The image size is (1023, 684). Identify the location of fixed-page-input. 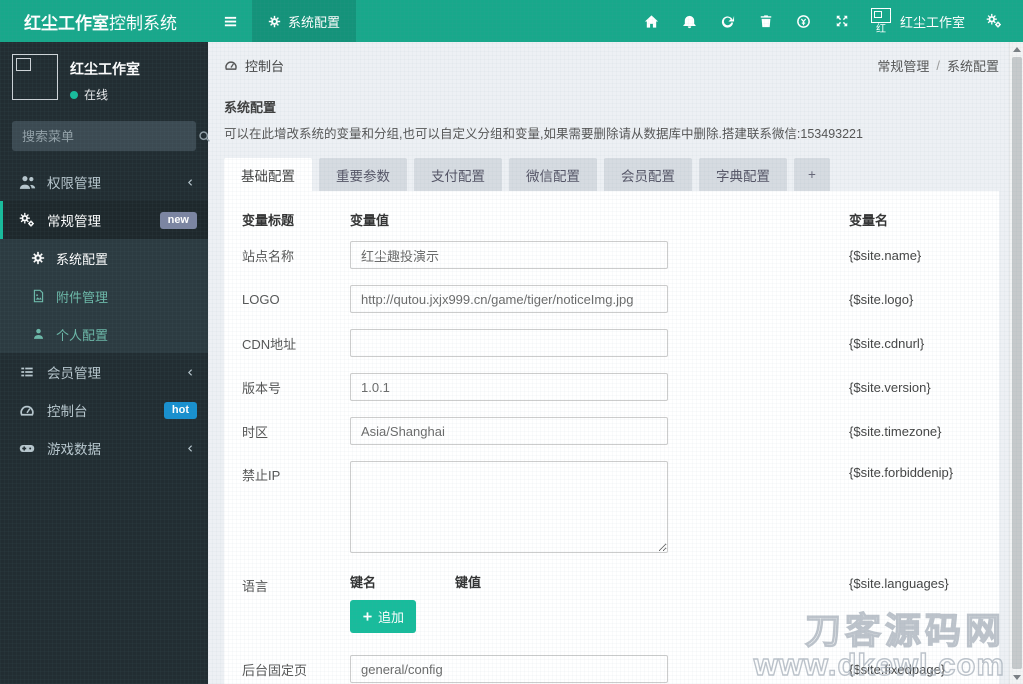
(509, 669).